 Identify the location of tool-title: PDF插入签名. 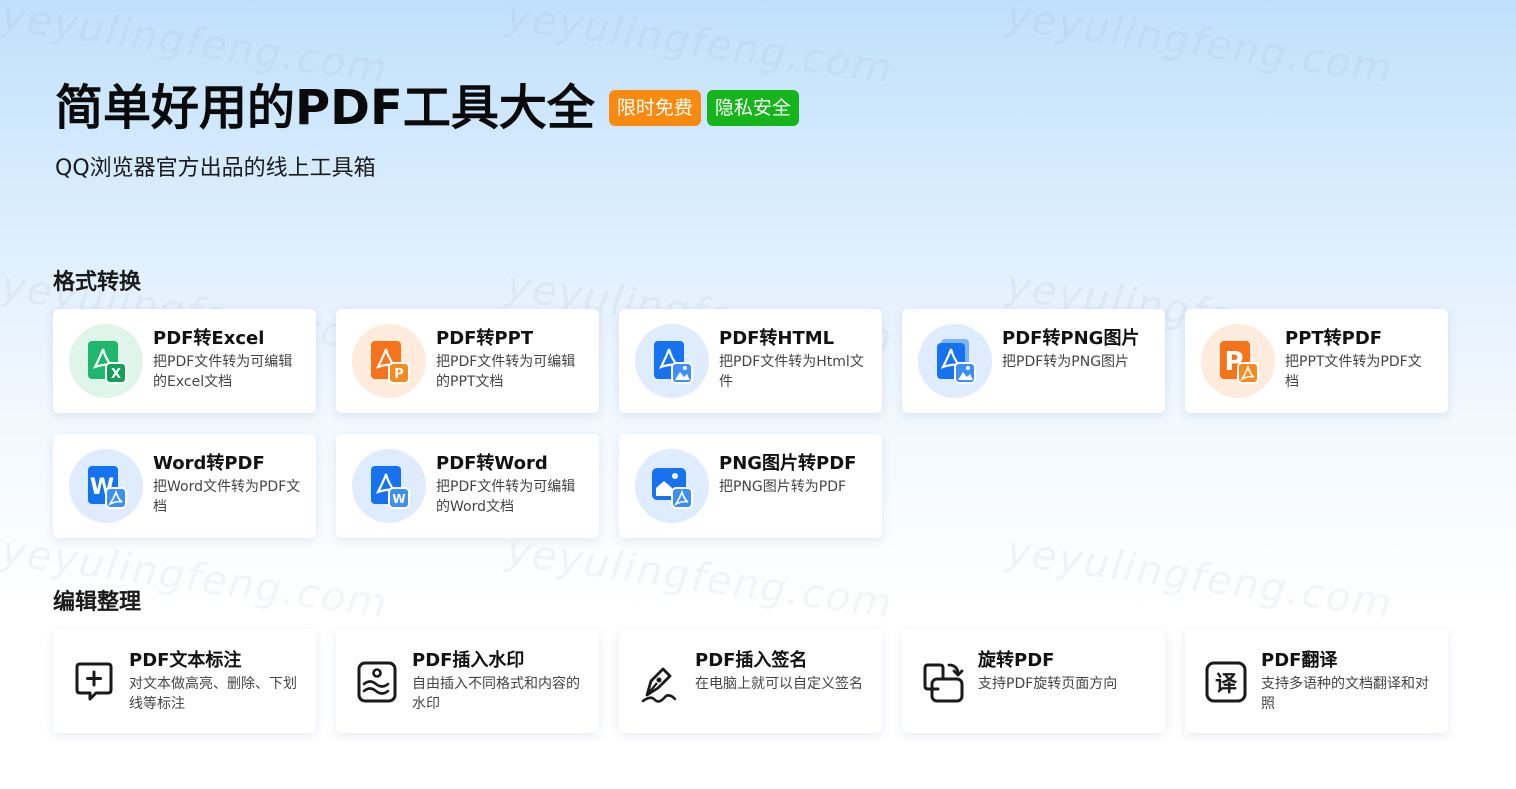
(751, 660).